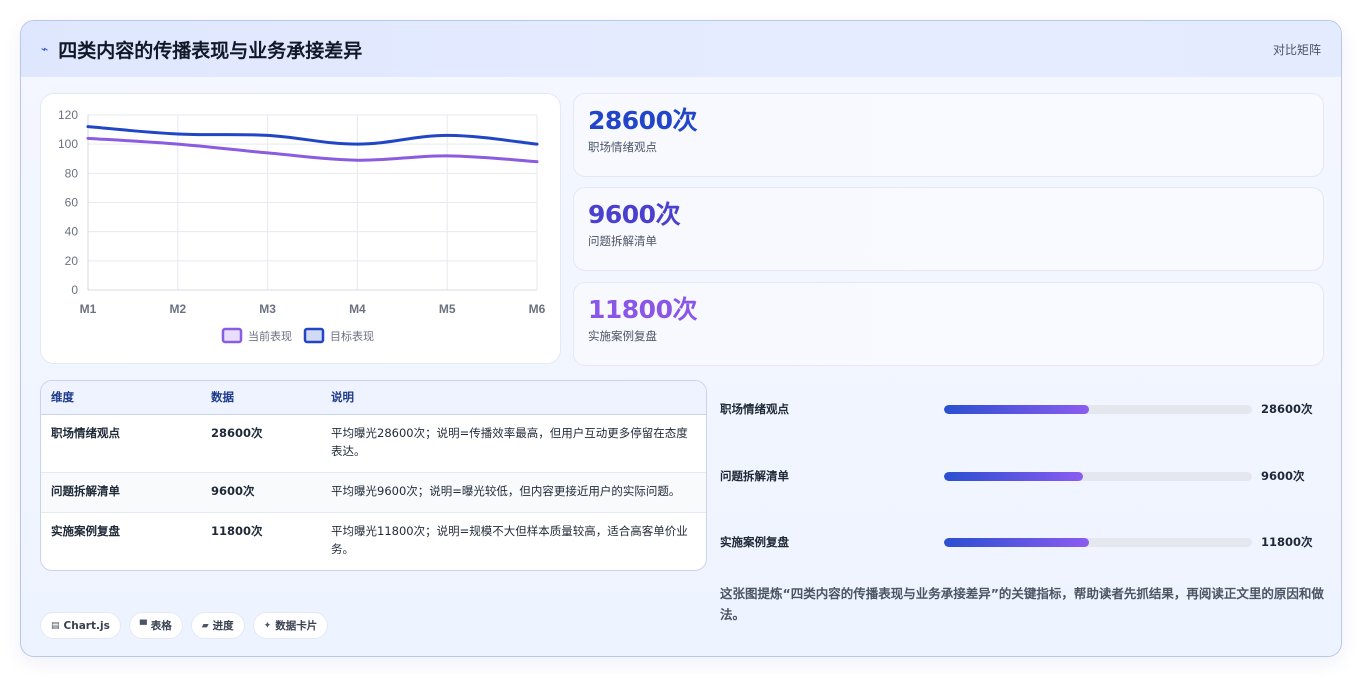  What do you see at coordinates (948, 135) in the screenshot?
I see `kpi-card: 28600次 职场情绪观点` at bounding box center [948, 135].